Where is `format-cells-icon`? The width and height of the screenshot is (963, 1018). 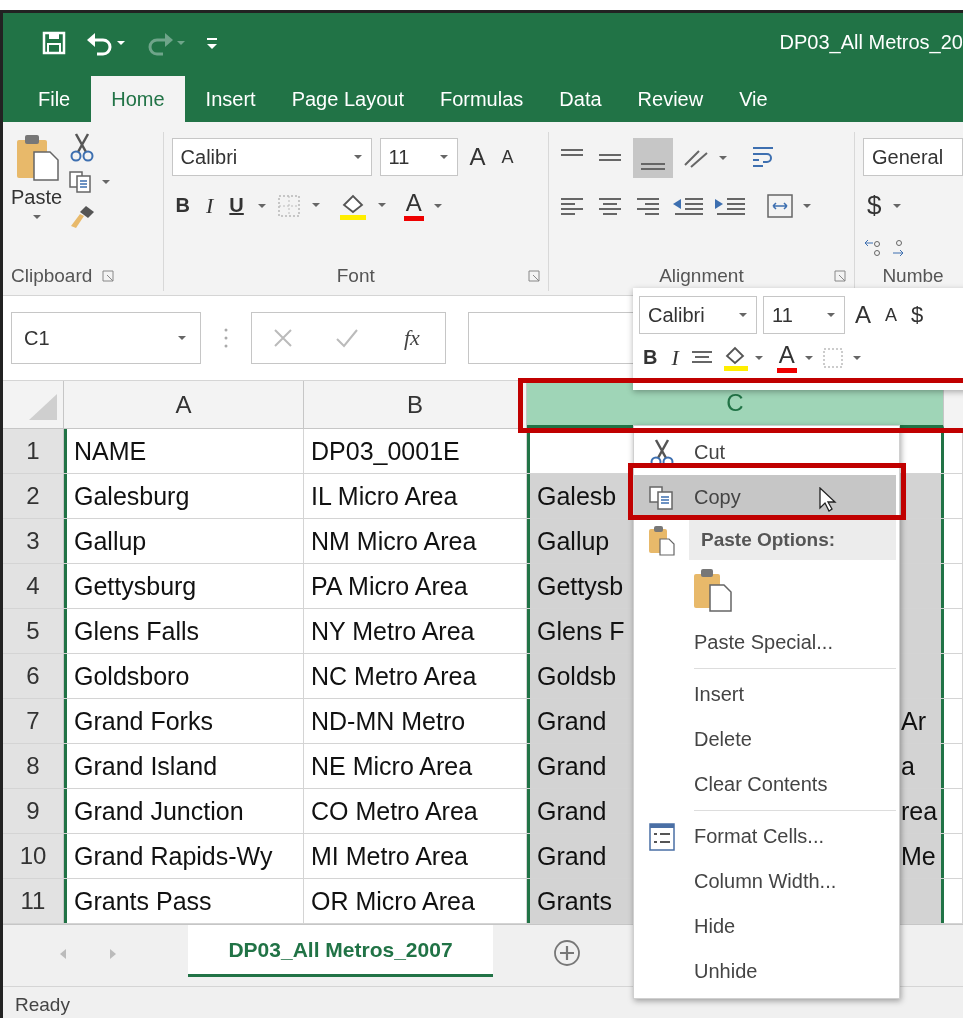
format-cells-icon is located at coordinates (661, 836).